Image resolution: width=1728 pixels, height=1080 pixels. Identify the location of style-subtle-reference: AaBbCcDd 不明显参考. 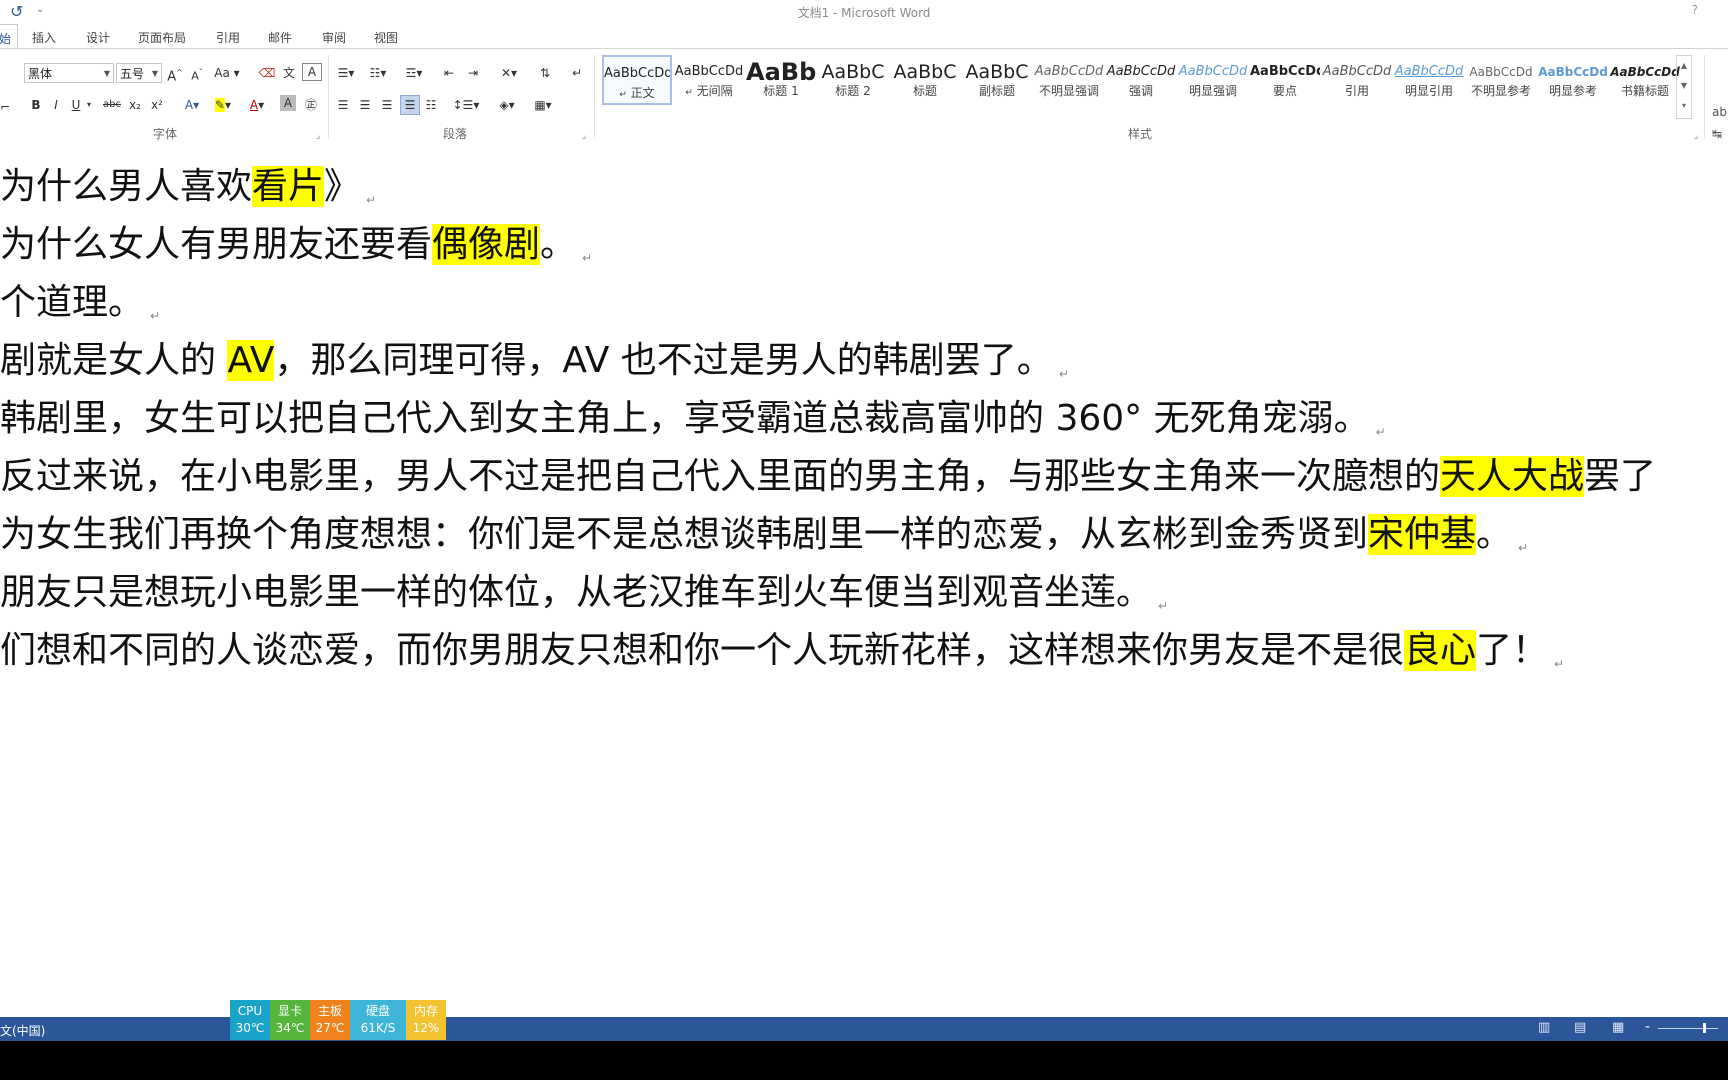
(1501, 80).